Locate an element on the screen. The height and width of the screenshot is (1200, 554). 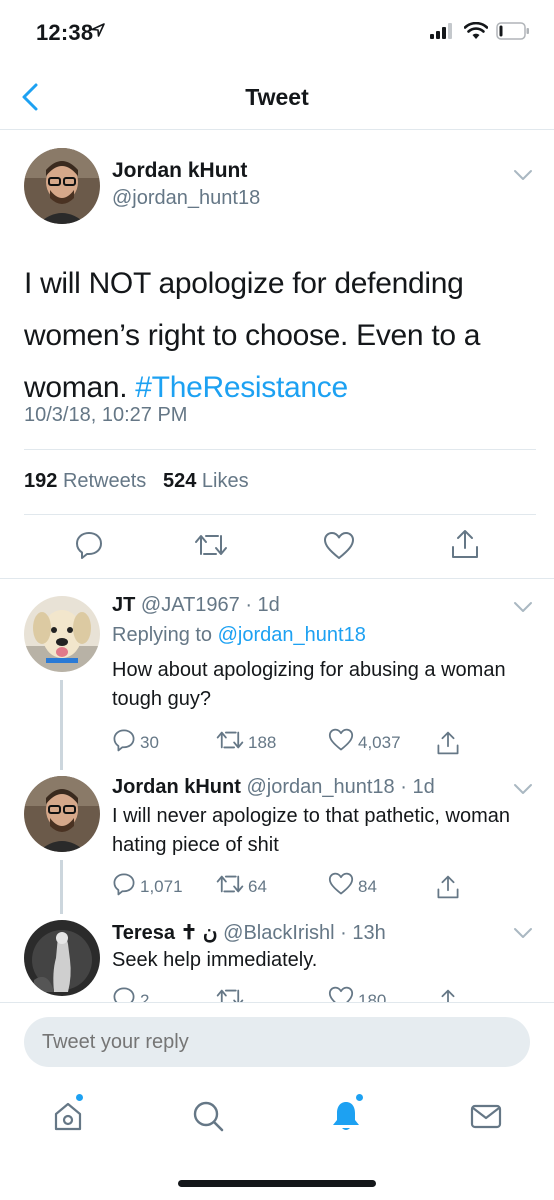
reply-time: · 13h is located at coordinates (363, 933).